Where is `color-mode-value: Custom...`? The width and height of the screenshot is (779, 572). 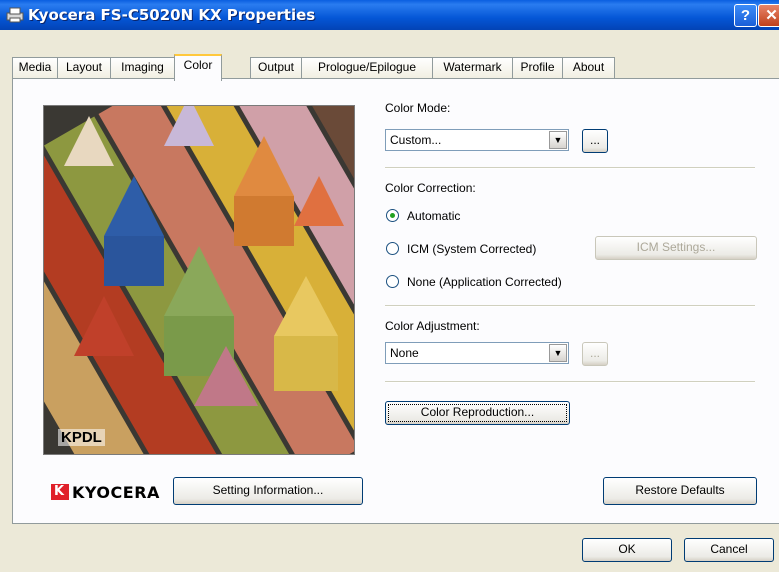 color-mode-value: Custom... is located at coordinates (416, 140).